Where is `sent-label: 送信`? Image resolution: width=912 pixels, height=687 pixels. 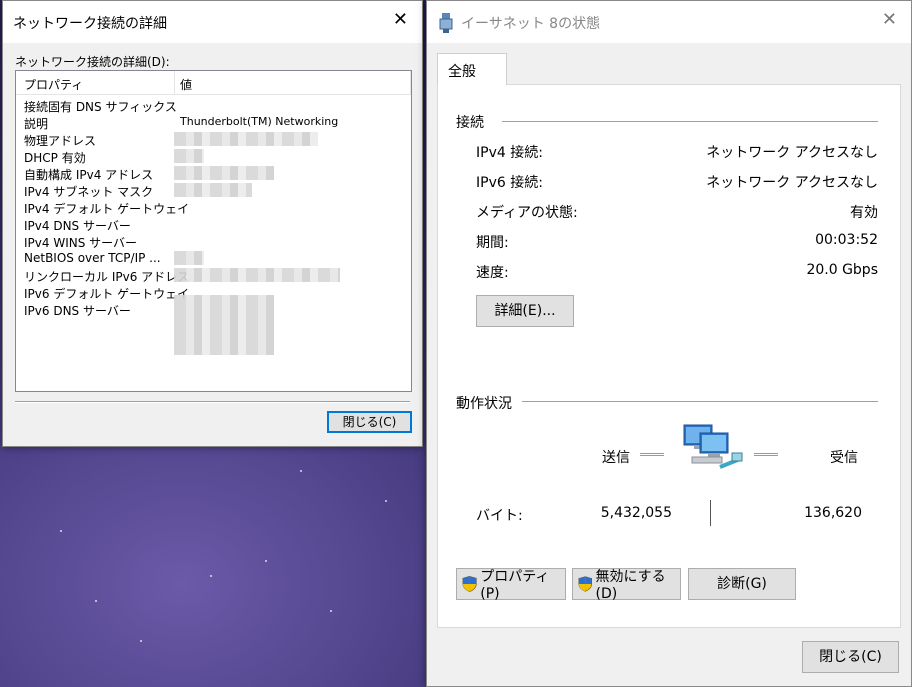
sent-label: 送信 is located at coordinates (616, 458).